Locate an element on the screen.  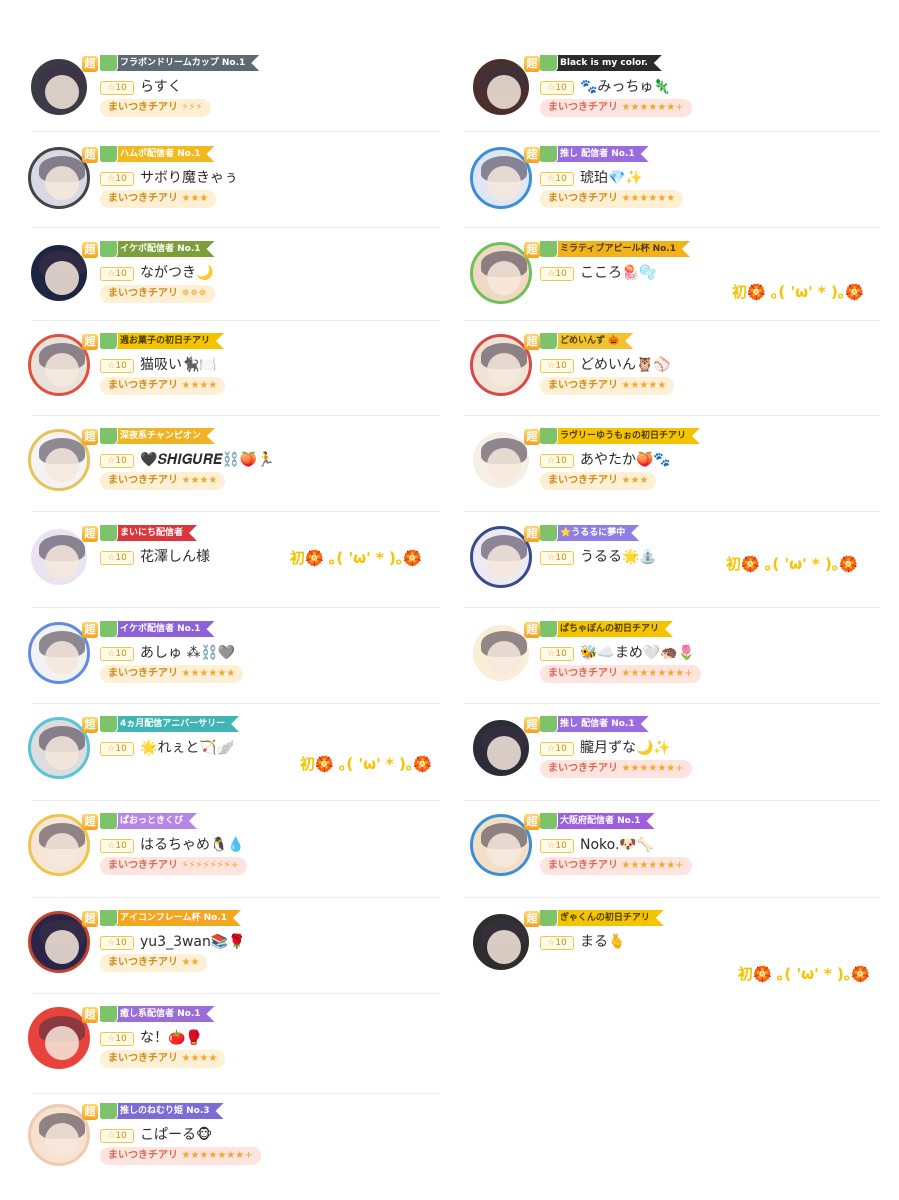
user-name: 花澤しん様 is located at coordinates (175, 557).